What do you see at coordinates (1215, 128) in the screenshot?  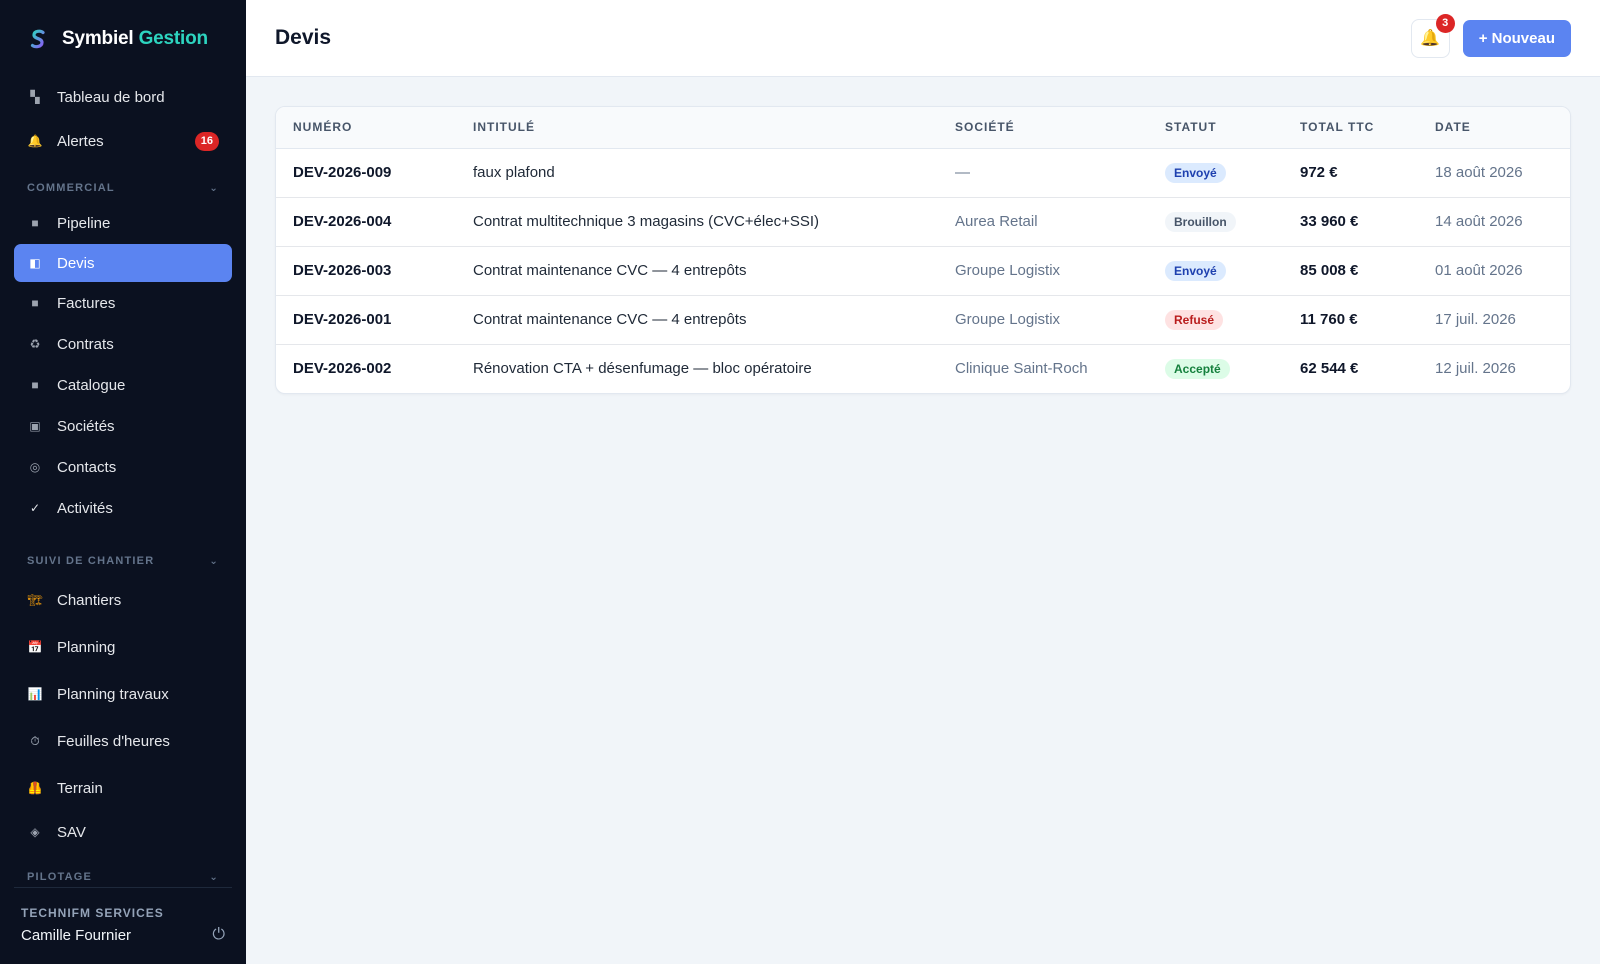 I see `column-header-statut: STATUT` at bounding box center [1215, 128].